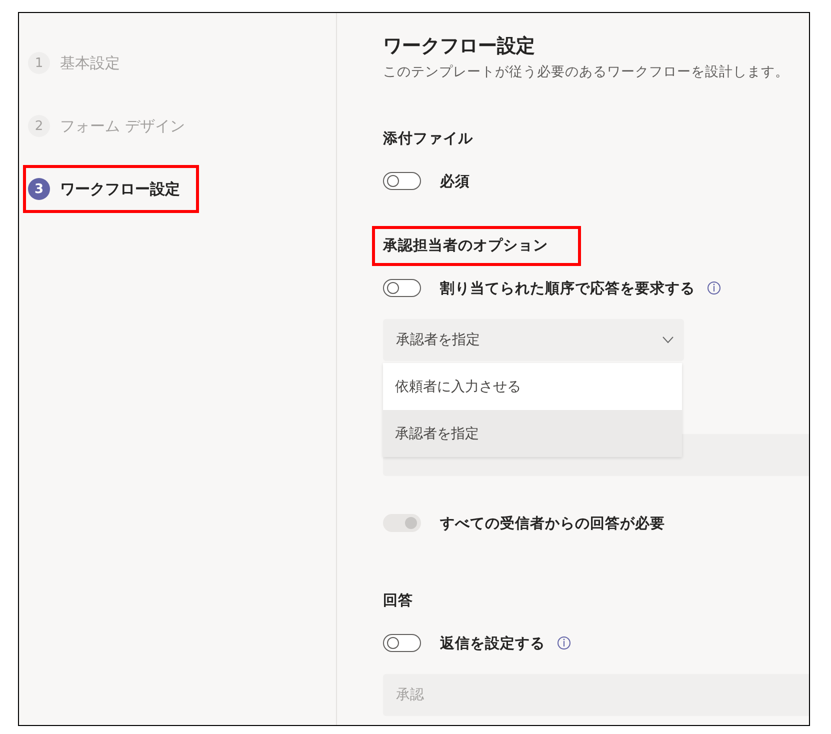  I want to click on toggle-label: 必須, so click(455, 181).